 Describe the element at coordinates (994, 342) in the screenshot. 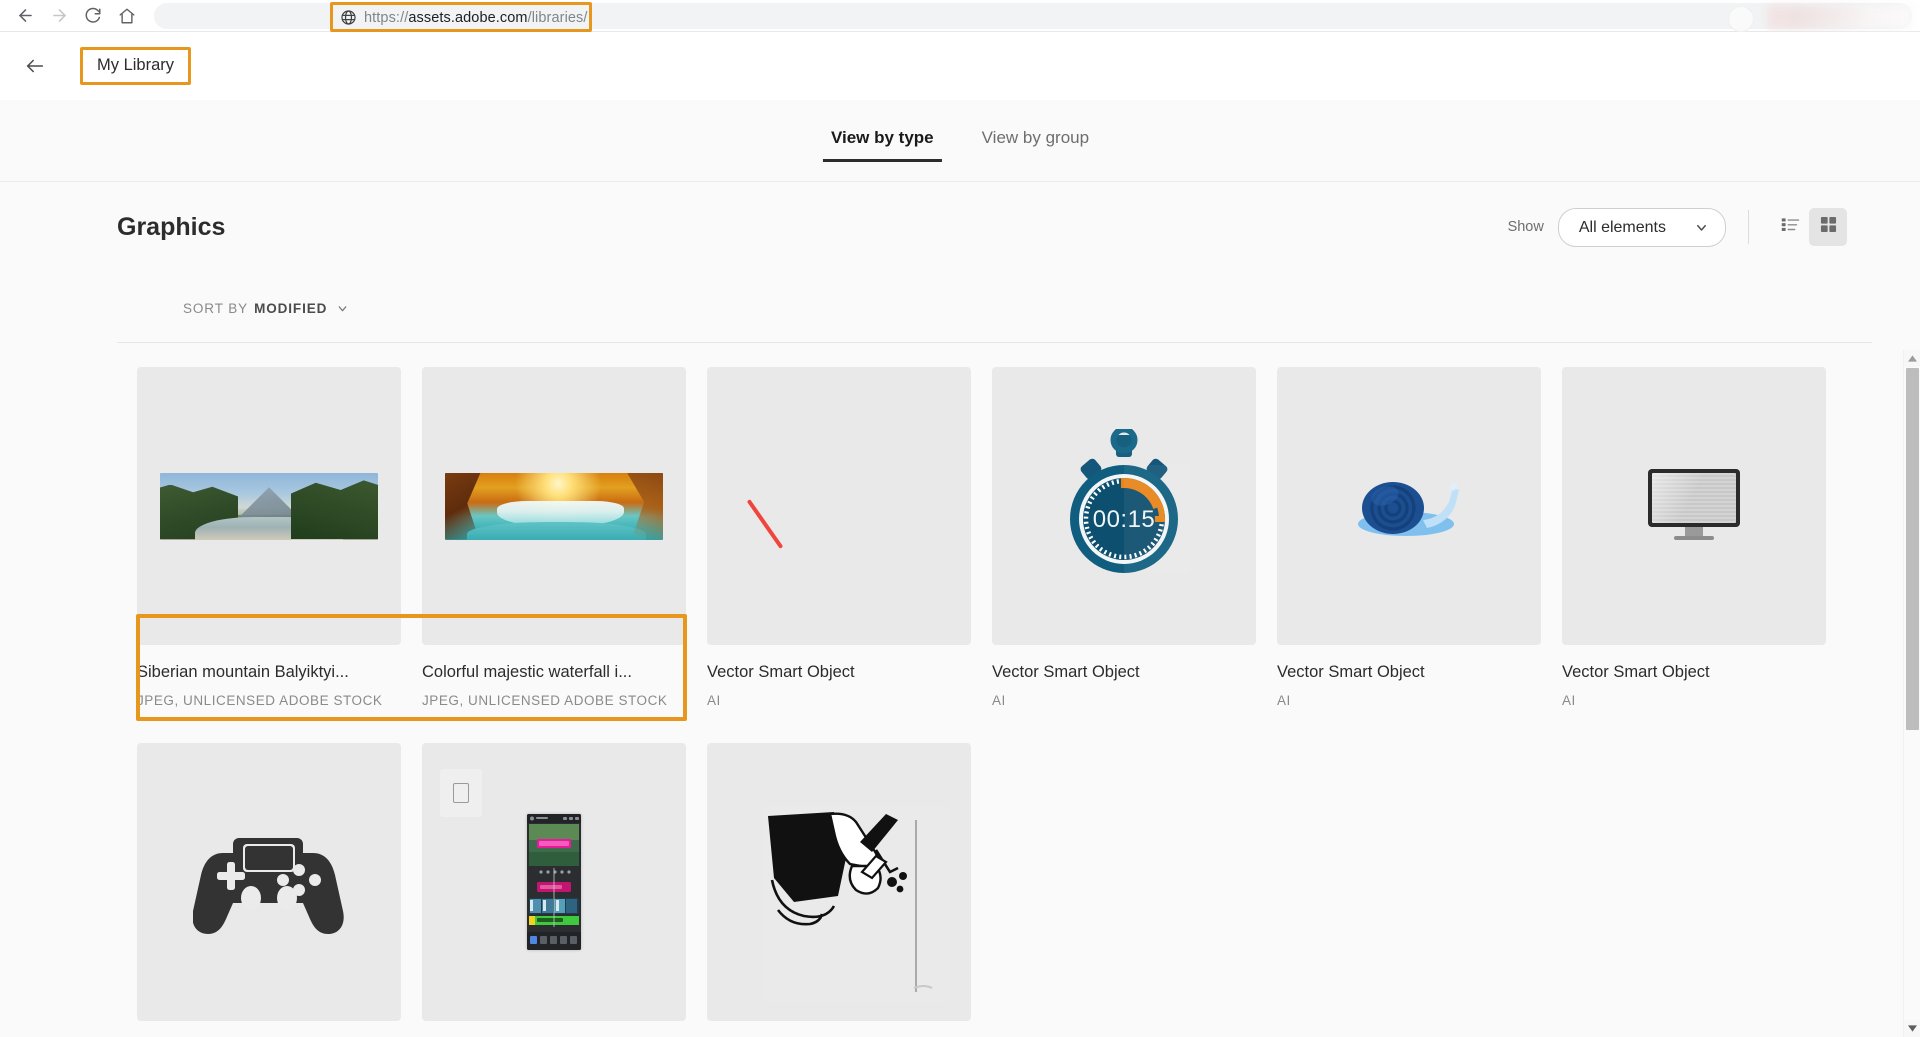

I see `section-divider` at that location.